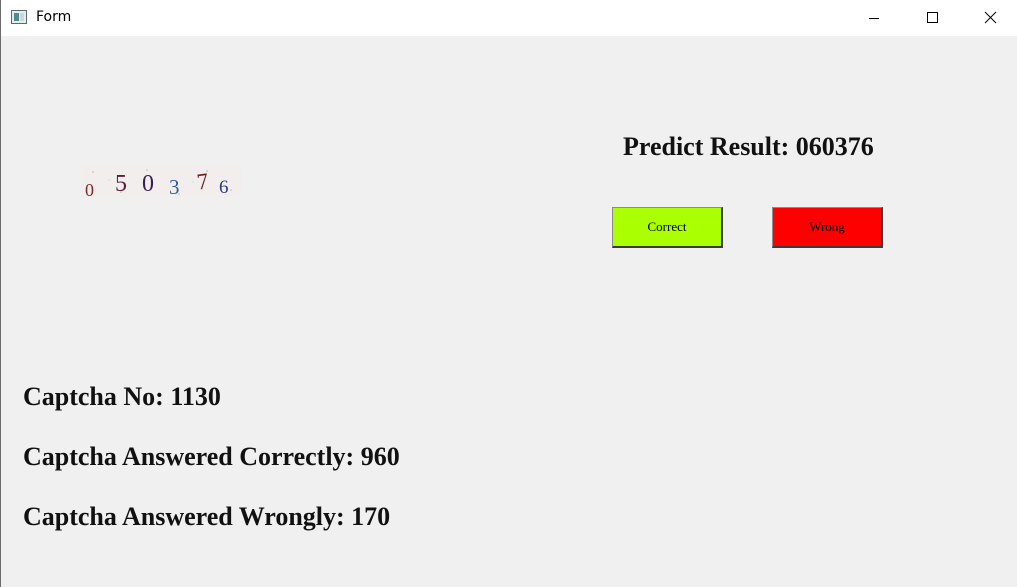 Image resolution: width=1017 pixels, height=587 pixels. I want to click on maximize-icon, so click(932, 17).